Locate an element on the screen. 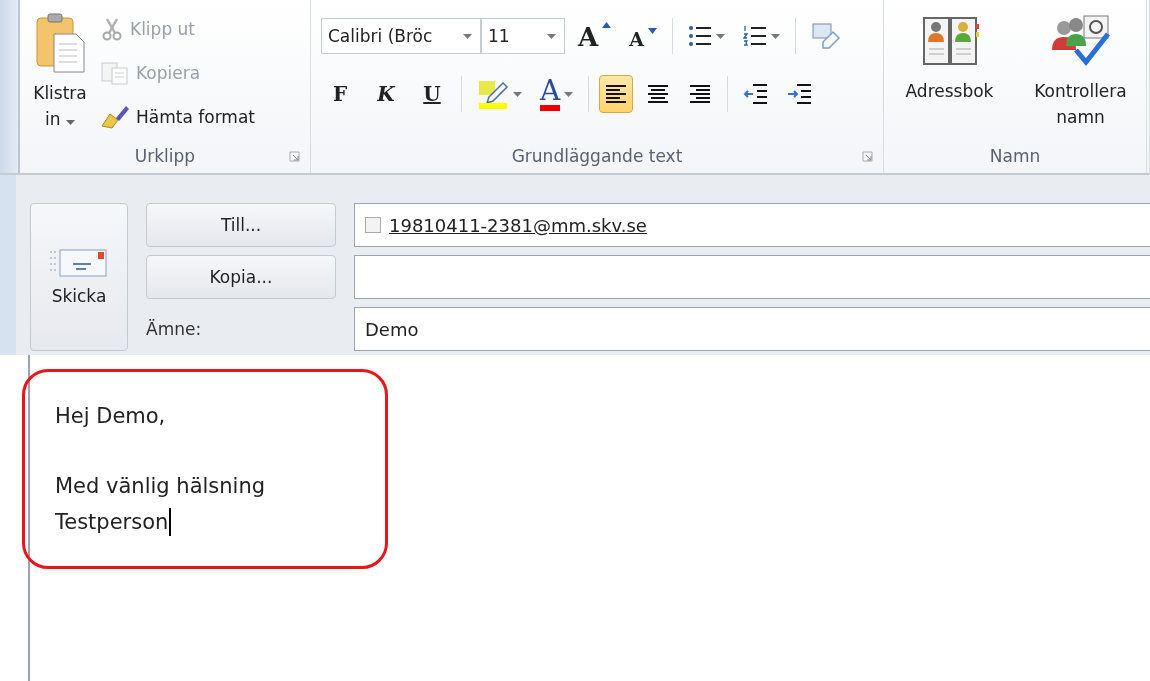  underline-button: U is located at coordinates (432, 94).